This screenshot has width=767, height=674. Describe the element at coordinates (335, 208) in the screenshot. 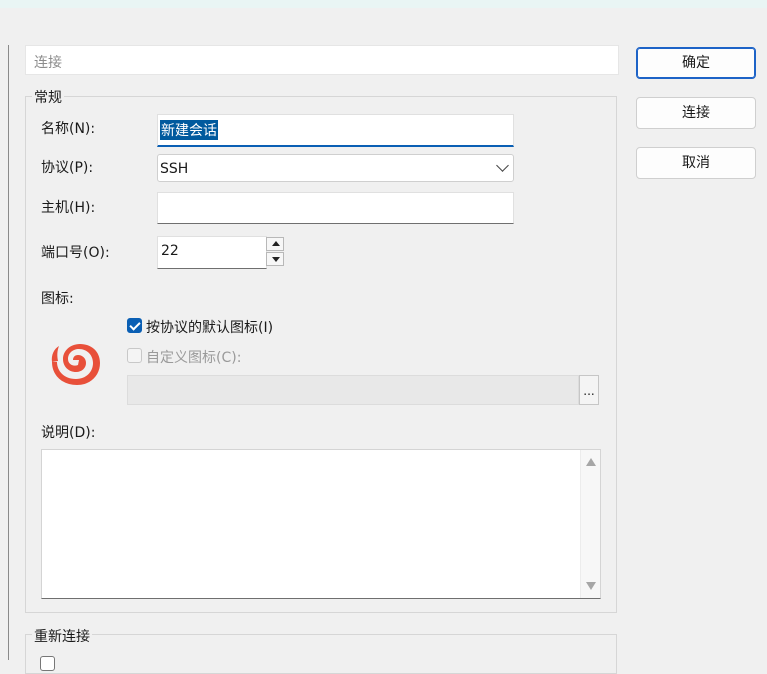

I see `host-input` at that location.